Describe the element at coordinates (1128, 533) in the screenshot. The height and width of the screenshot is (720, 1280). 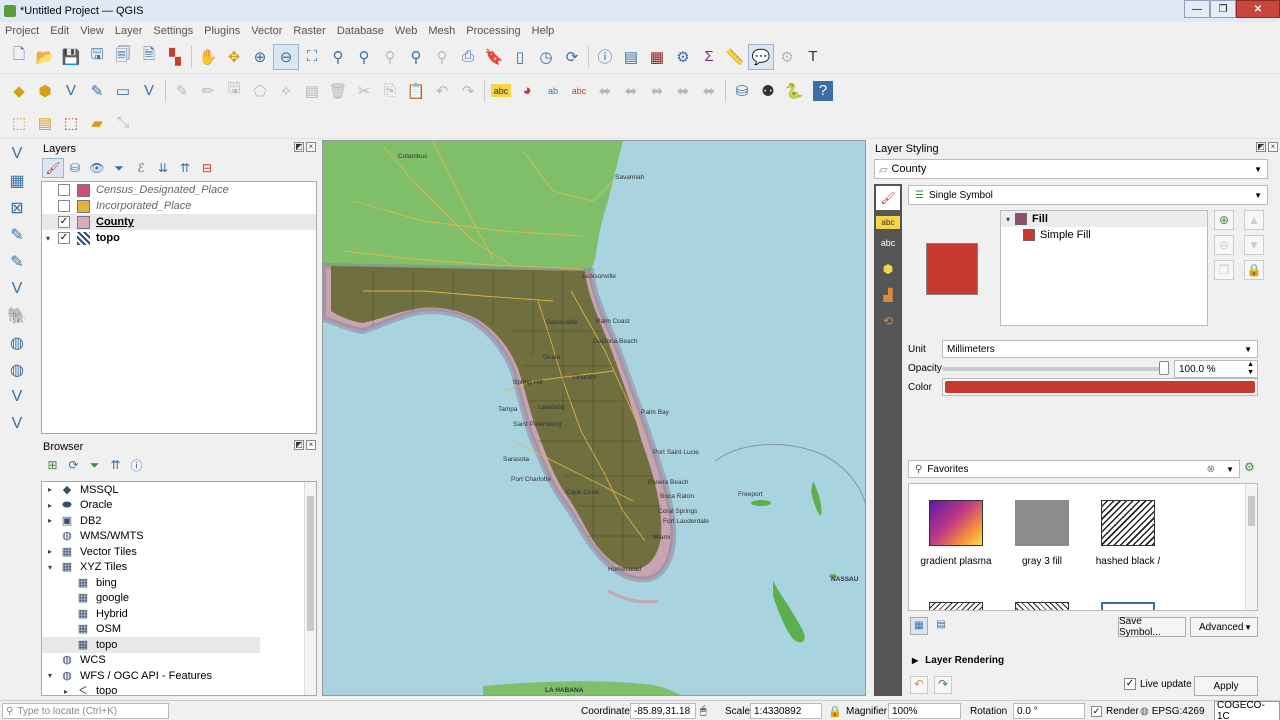
I see `symbol-hashed-black: hashed black /` at that location.